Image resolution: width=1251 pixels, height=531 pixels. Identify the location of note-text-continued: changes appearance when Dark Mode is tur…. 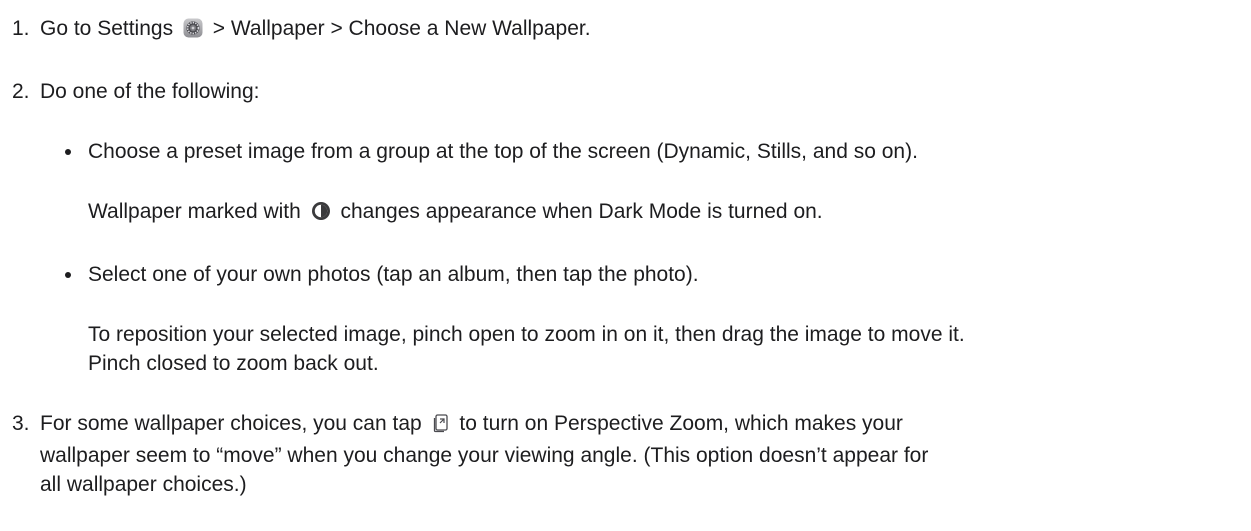
(581, 211).